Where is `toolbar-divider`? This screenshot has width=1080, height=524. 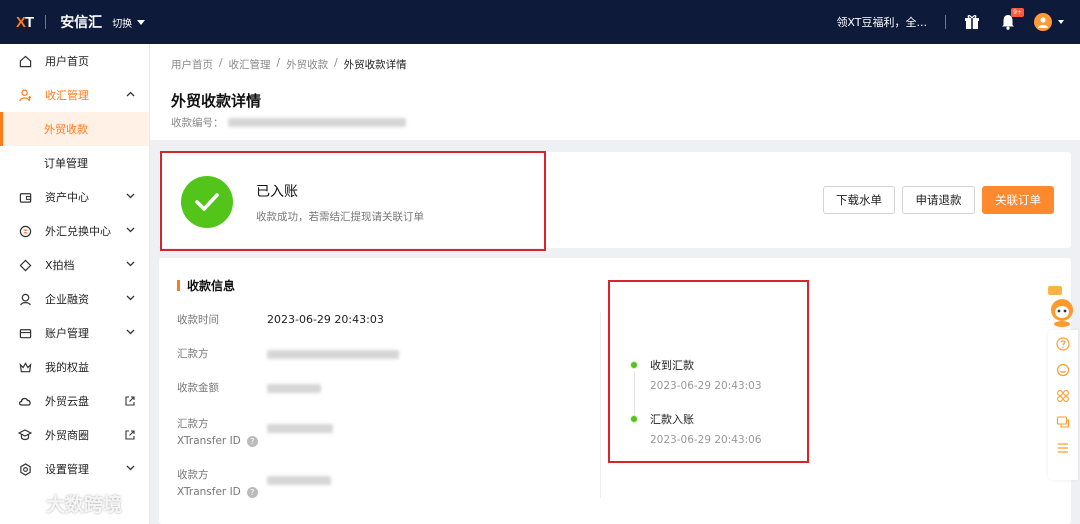
toolbar-divider is located at coordinates (945, 22).